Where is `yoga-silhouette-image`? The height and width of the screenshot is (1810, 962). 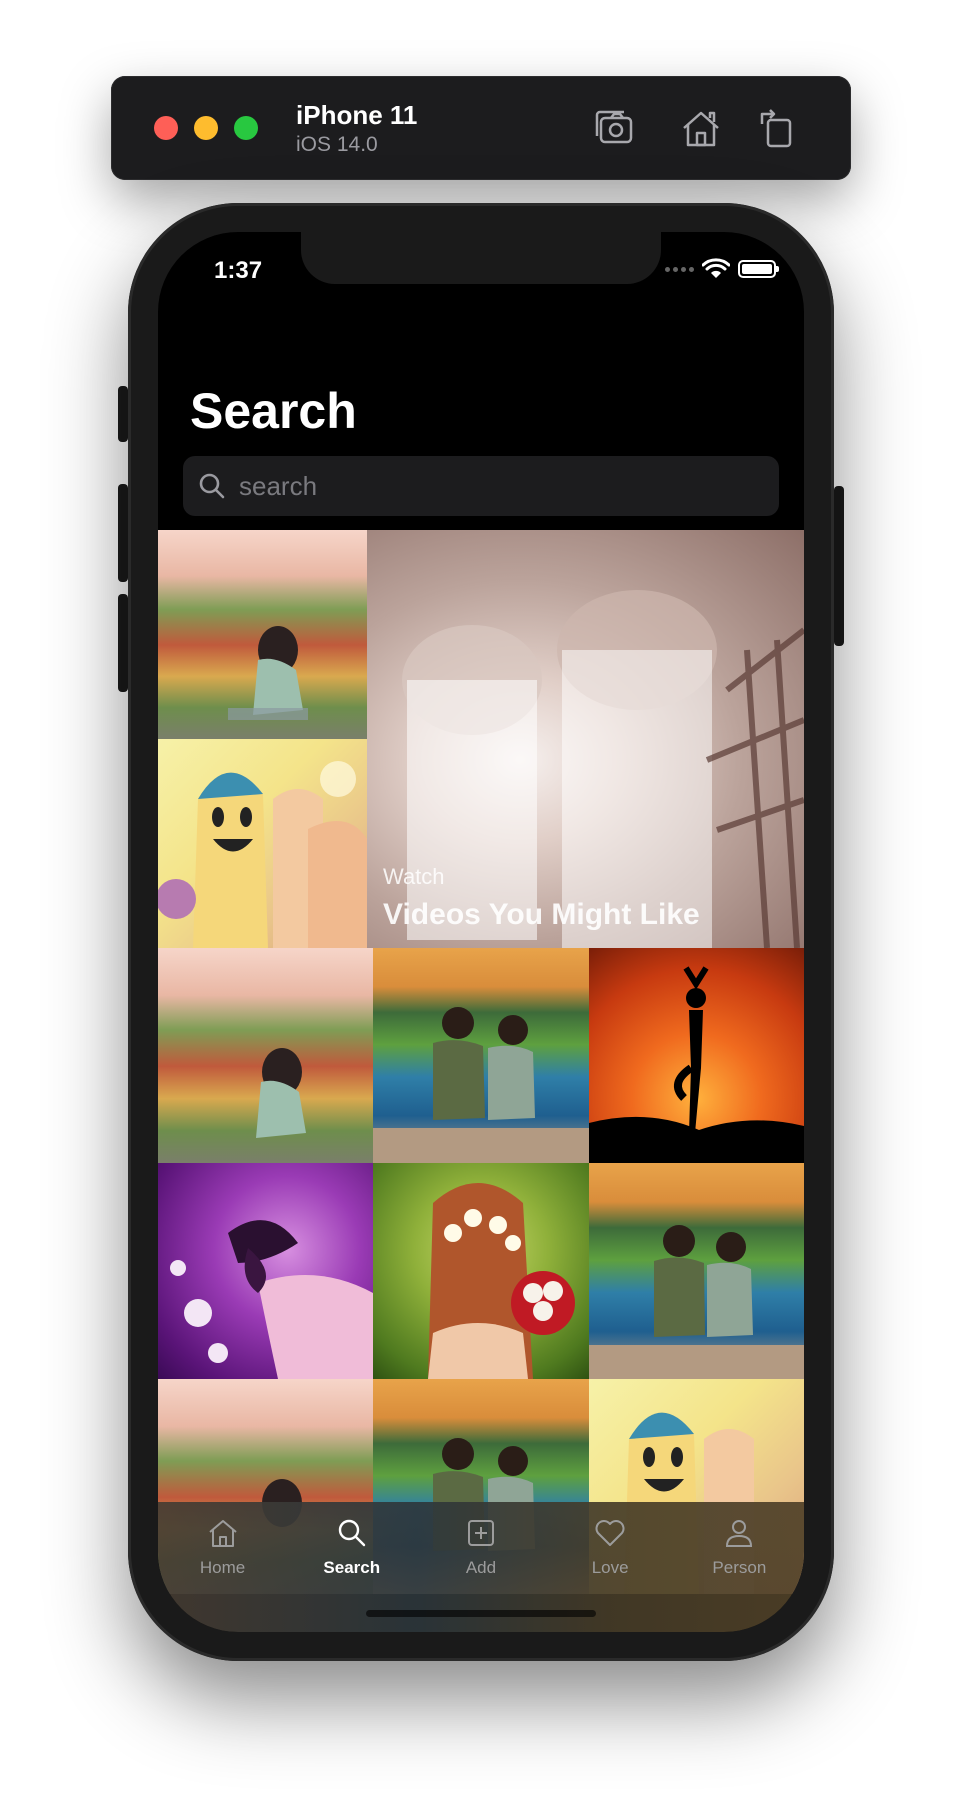
yoga-silhouette-image is located at coordinates (696, 1064).